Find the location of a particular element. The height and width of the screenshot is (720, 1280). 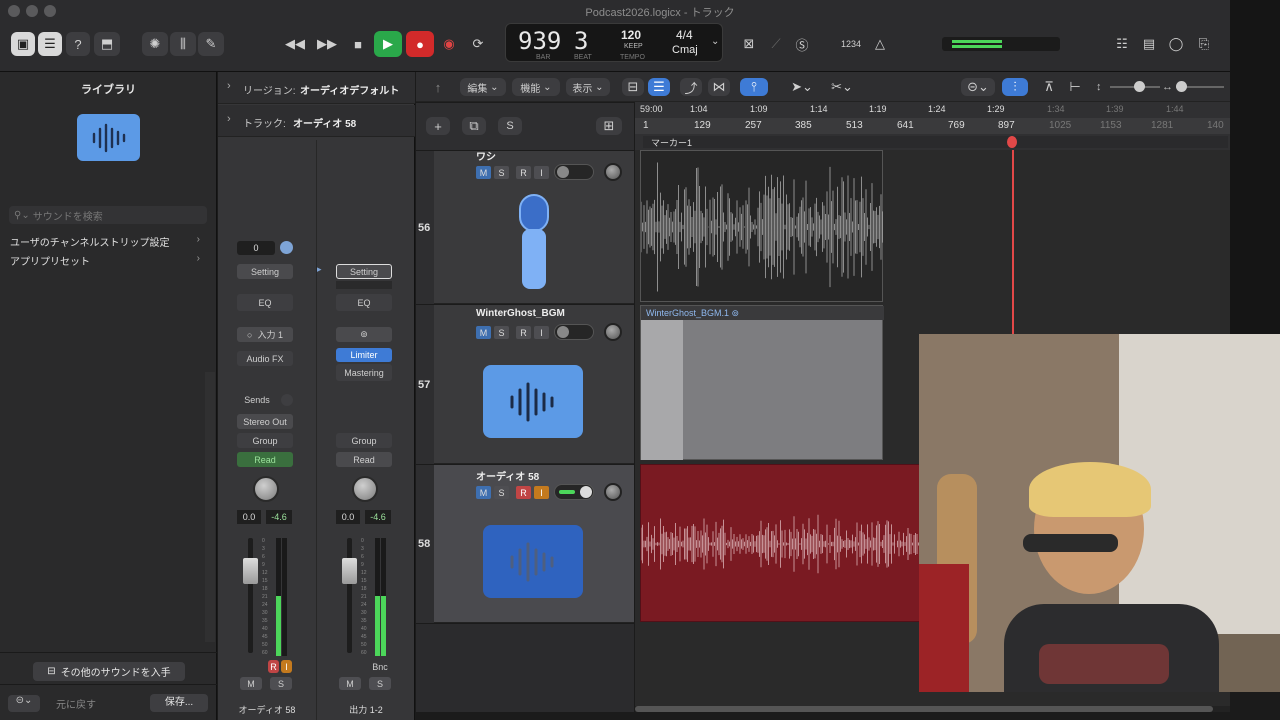

add-track-icon: + is located at coordinates (438, 126).